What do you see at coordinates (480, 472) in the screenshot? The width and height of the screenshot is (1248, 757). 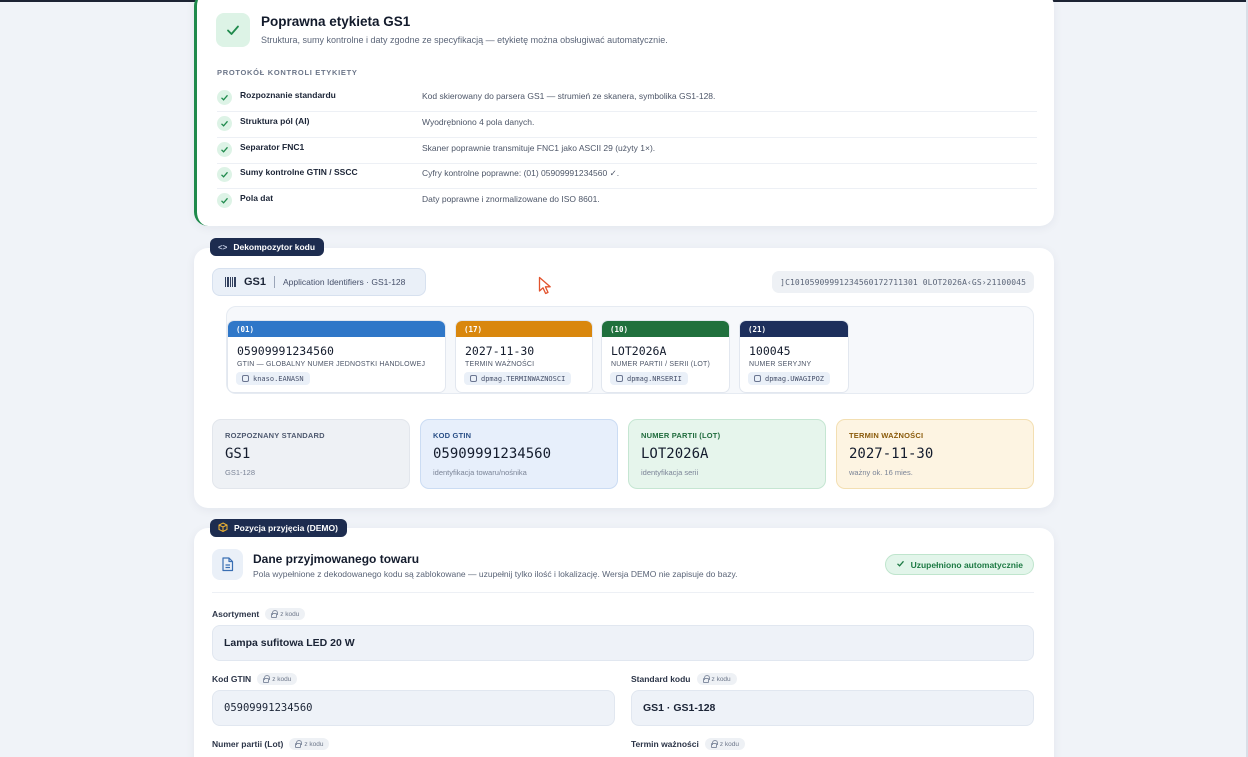 I see `summary-sub: identyfikacja towaru/nośnika` at bounding box center [480, 472].